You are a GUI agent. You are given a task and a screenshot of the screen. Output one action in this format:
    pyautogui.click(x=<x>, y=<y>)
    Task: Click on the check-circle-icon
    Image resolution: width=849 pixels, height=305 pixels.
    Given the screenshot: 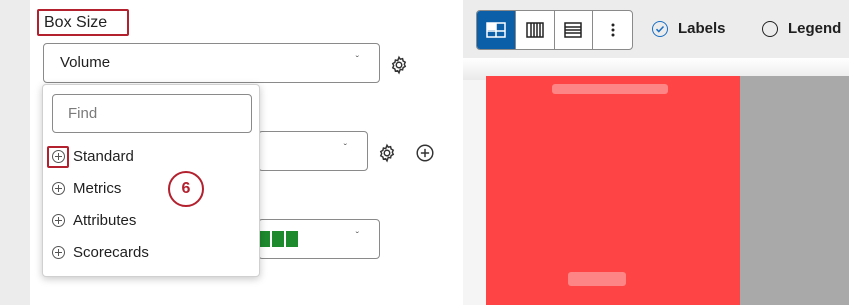 What is the action you would take?
    pyautogui.click(x=660, y=29)
    